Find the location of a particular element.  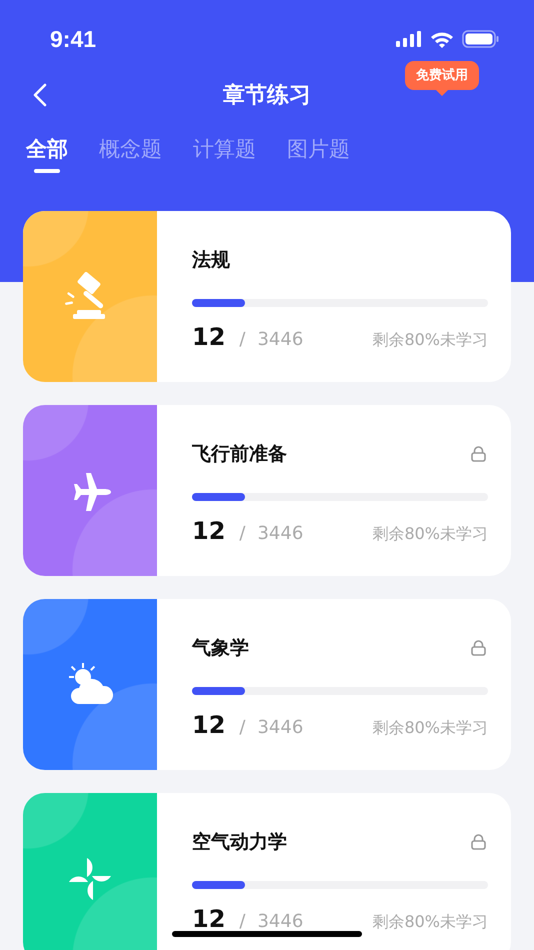

chapter-title: 飞行前准备 is located at coordinates (239, 454).